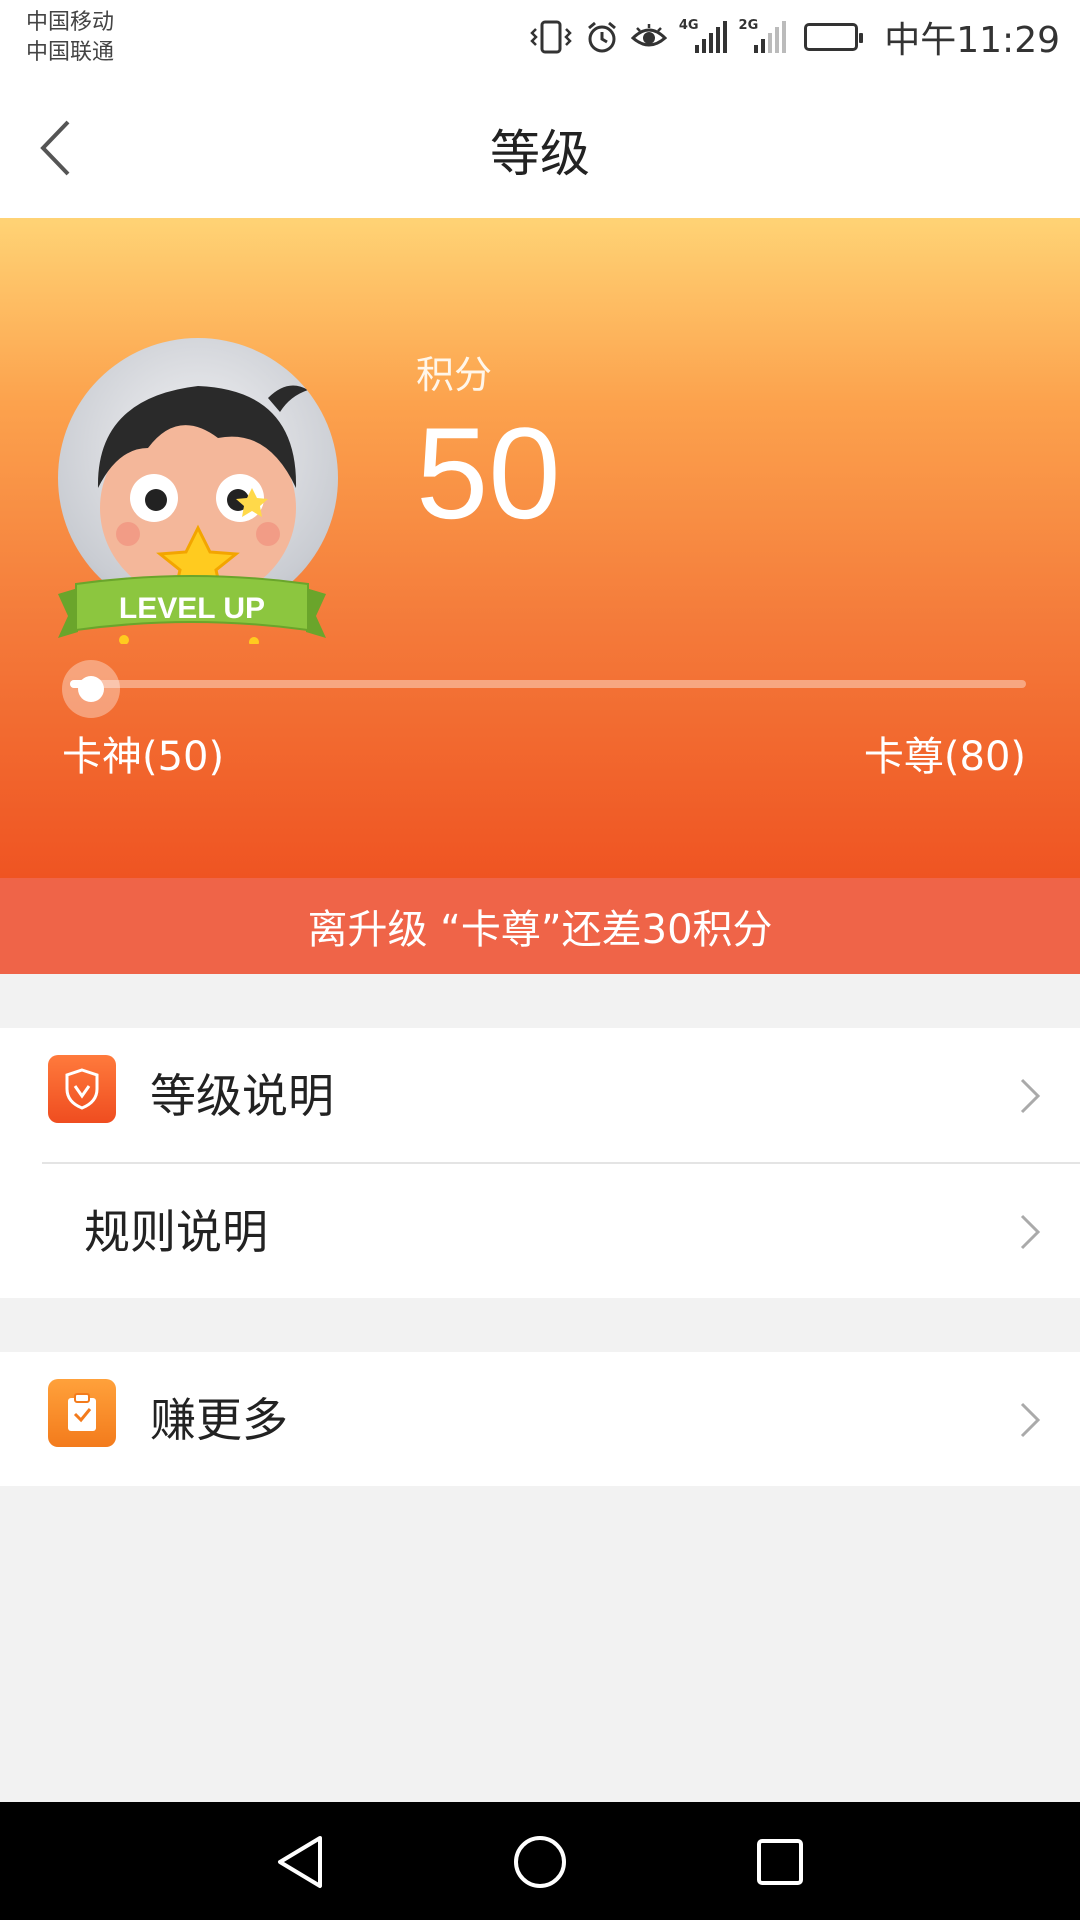  What do you see at coordinates (540, 926) in the screenshot?
I see `upgrade-hint-banner: 离升级 “卡尊”还差30积分` at bounding box center [540, 926].